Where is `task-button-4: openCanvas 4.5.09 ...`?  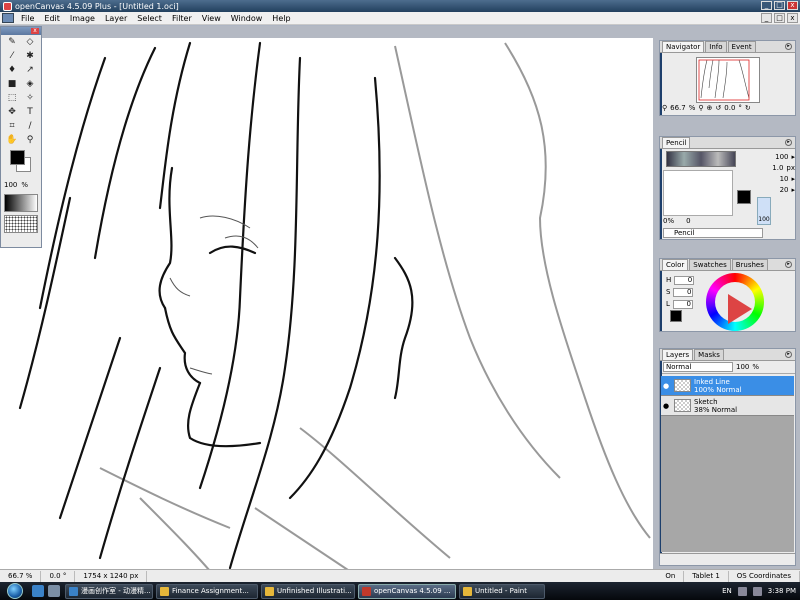
task-button-4: openCanvas 4.5.09 ... is located at coordinates (407, 591).